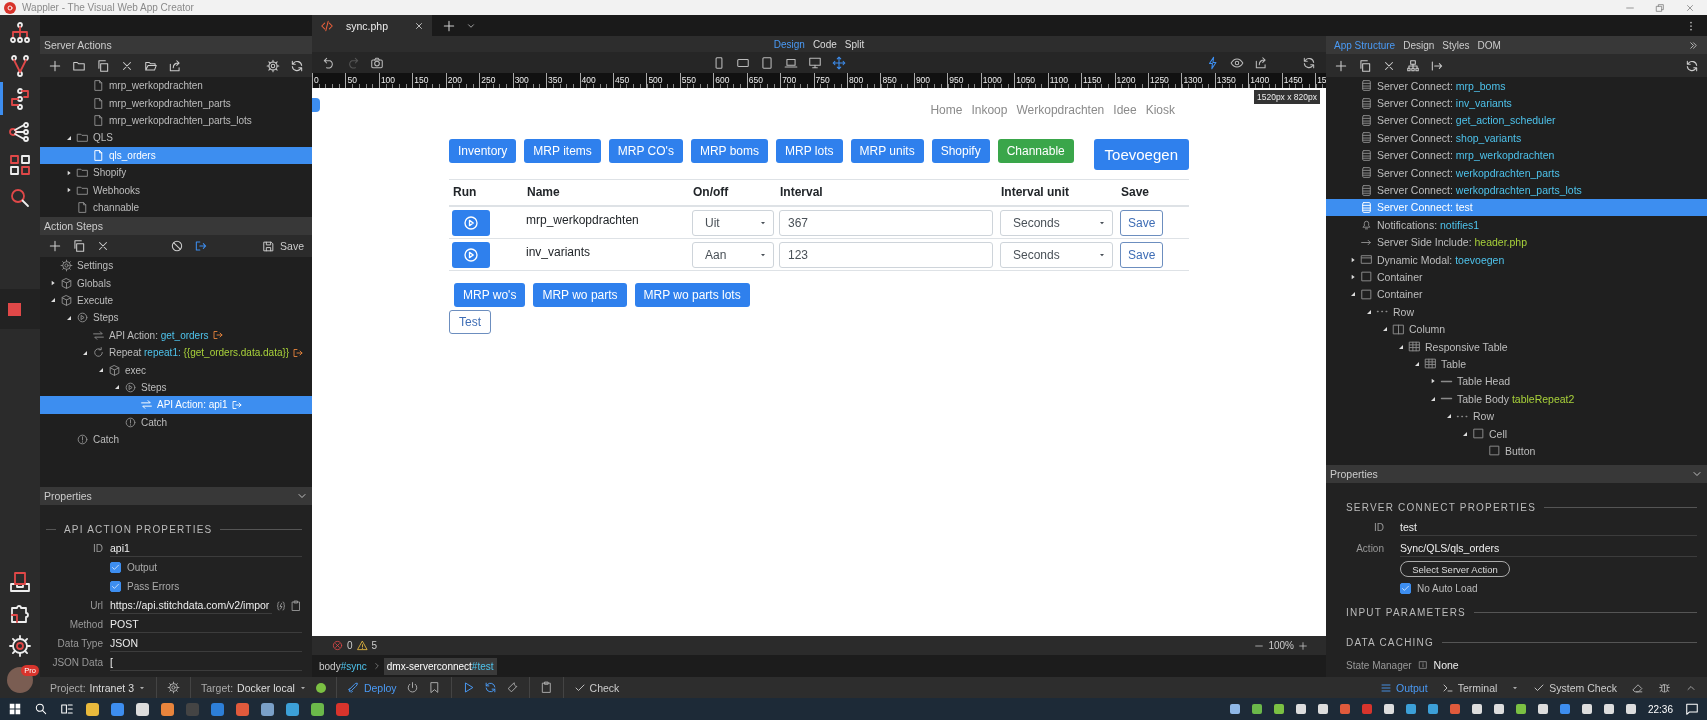 The height and width of the screenshot is (720, 1707). Describe the element at coordinates (946, 110) in the screenshot. I see `nav-link: Home` at that location.